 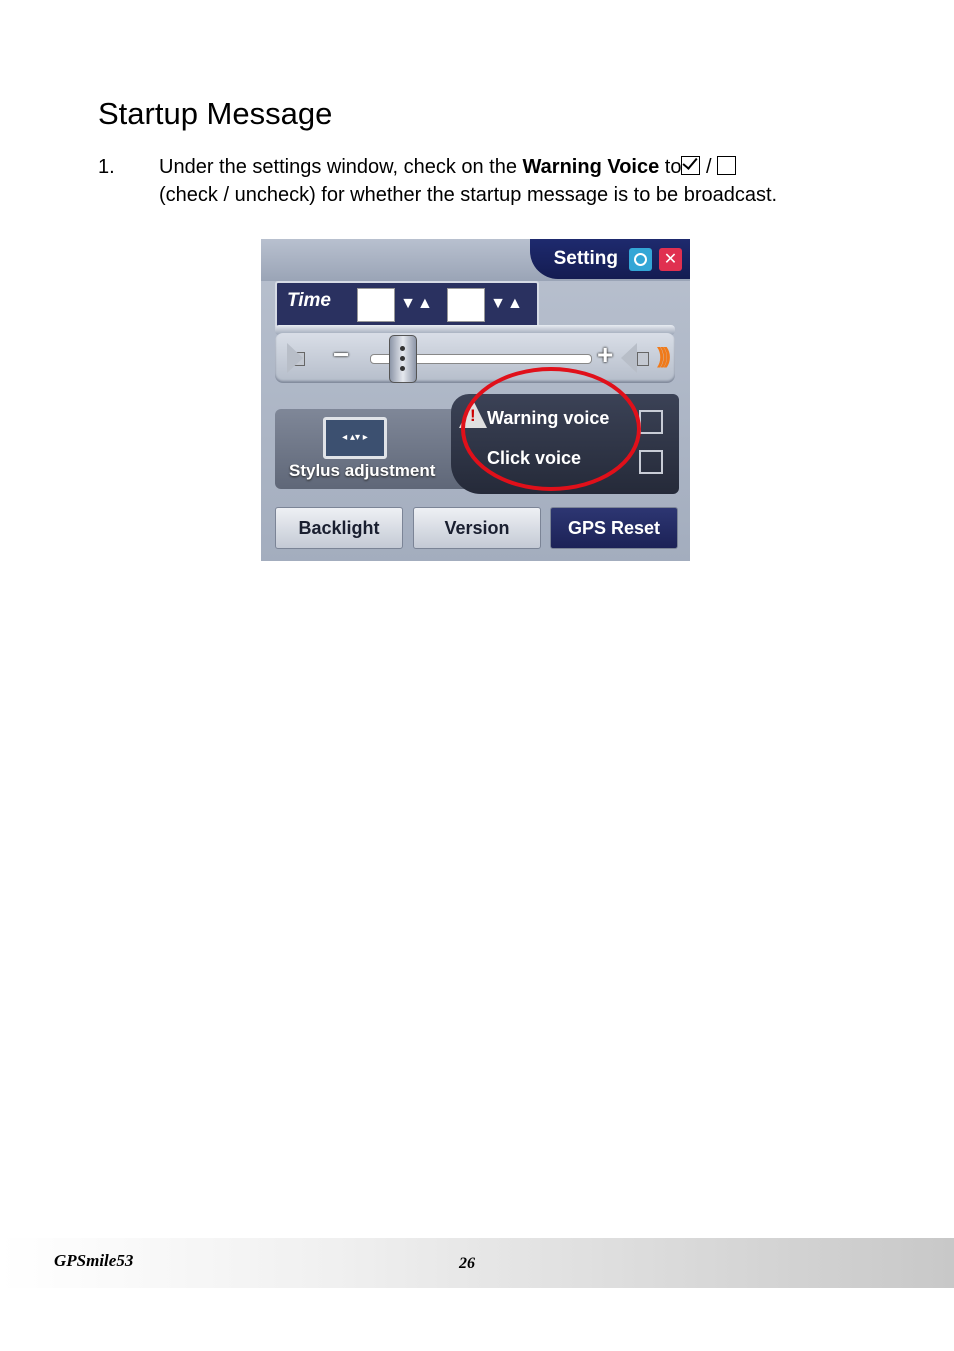 I want to click on hour-field, so click(x=376, y=305).